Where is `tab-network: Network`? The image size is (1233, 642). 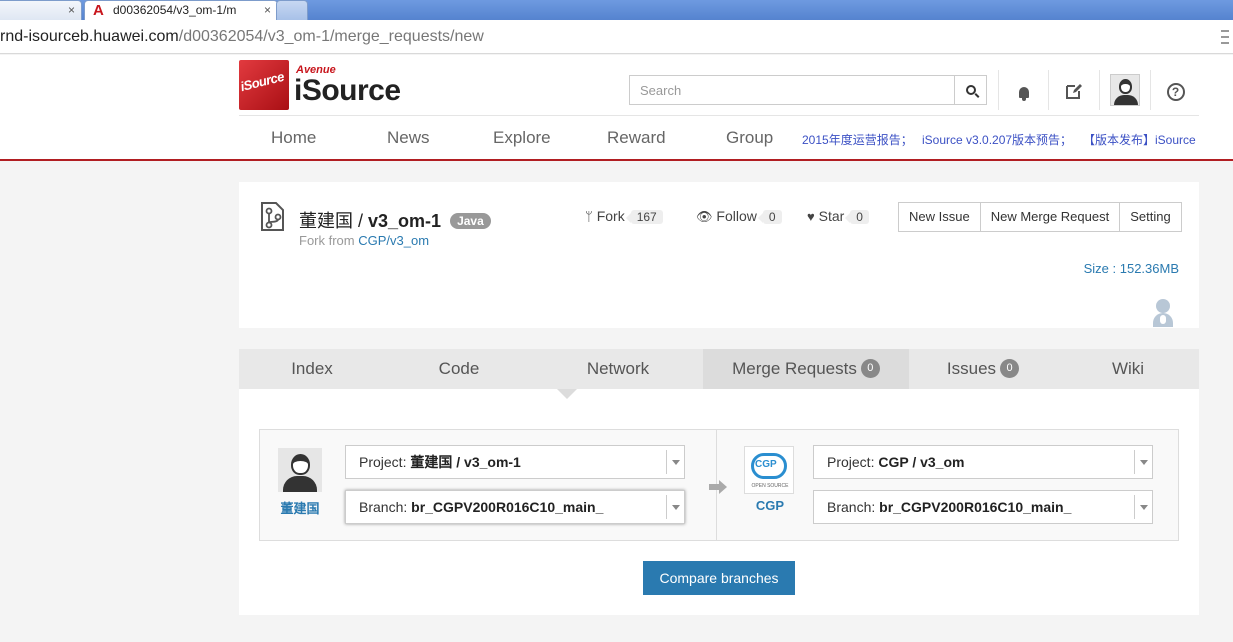
tab-network: Network is located at coordinates (618, 369).